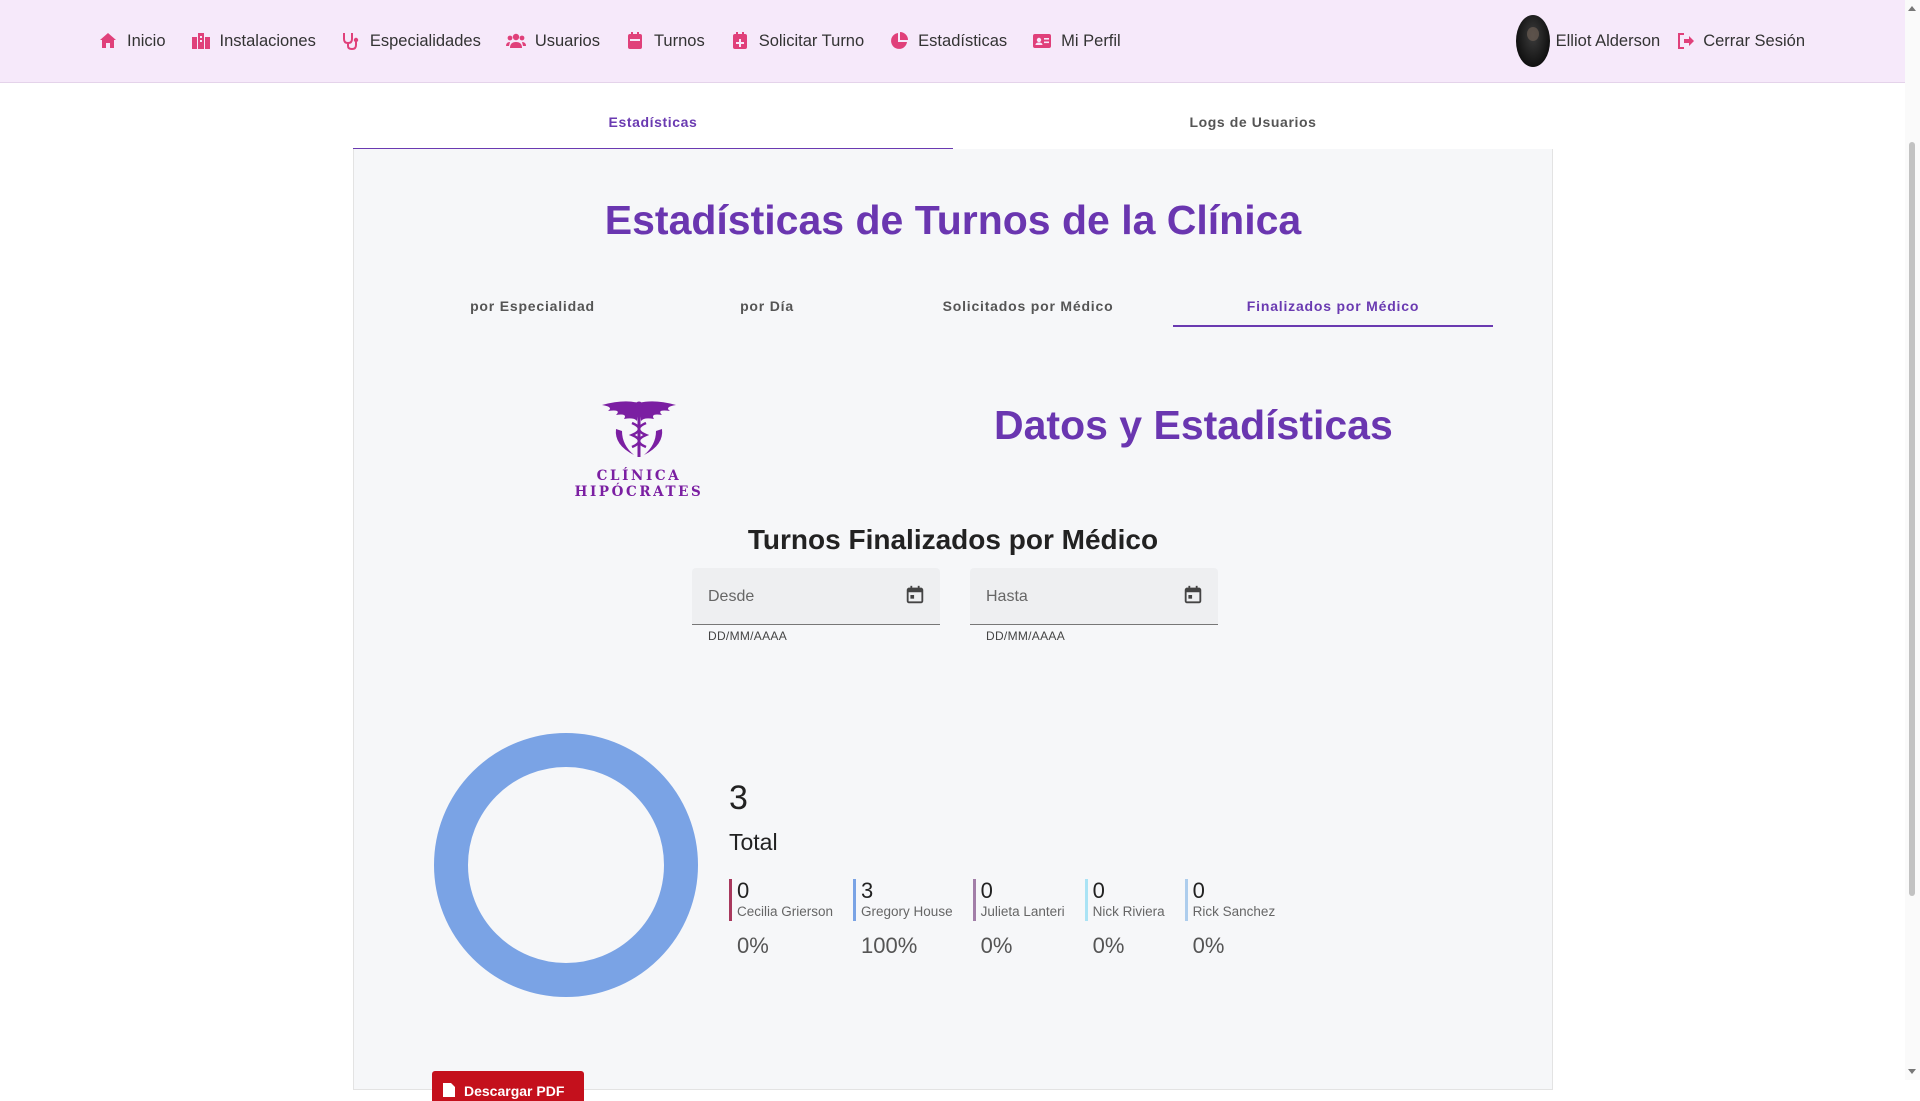  What do you see at coordinates (1333, 308) in the screenshot?
I see `tab-finalizados-por-medico: Finalizados por Médico` at bounding box center [1333, 308].